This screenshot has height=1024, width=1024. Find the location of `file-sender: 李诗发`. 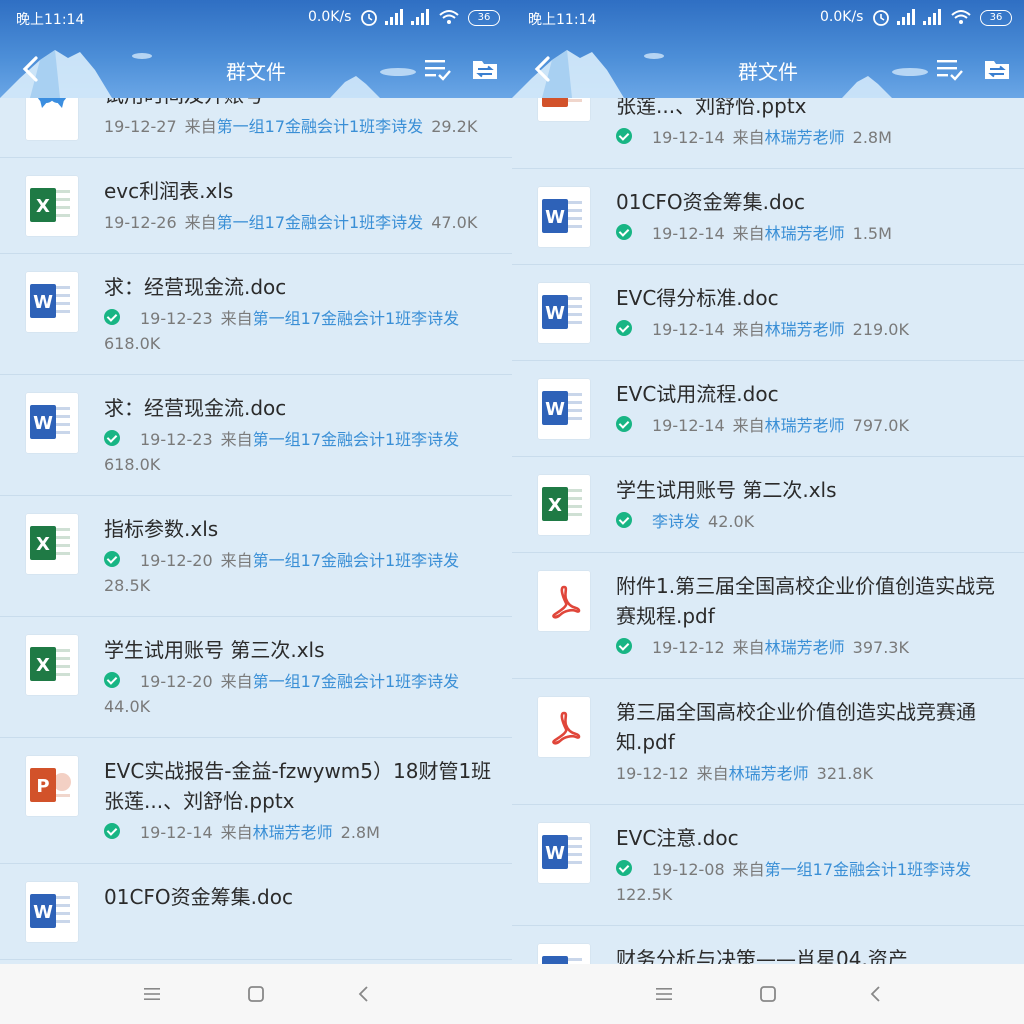

file-sender: 李诗发 is located at coordinates (676, 521).